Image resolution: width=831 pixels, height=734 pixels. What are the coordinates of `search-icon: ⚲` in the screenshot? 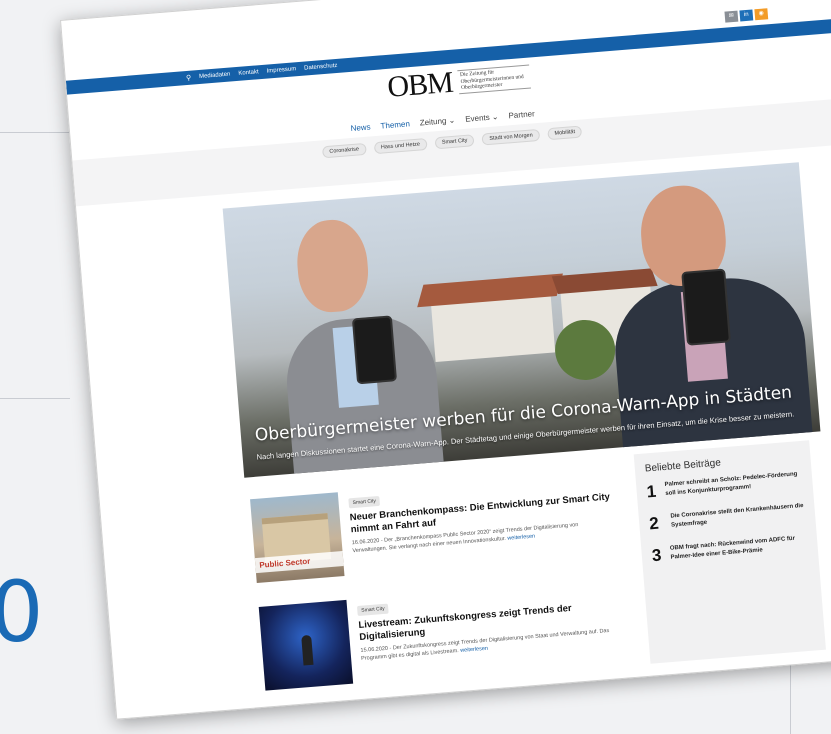 It's located at (189, 78).